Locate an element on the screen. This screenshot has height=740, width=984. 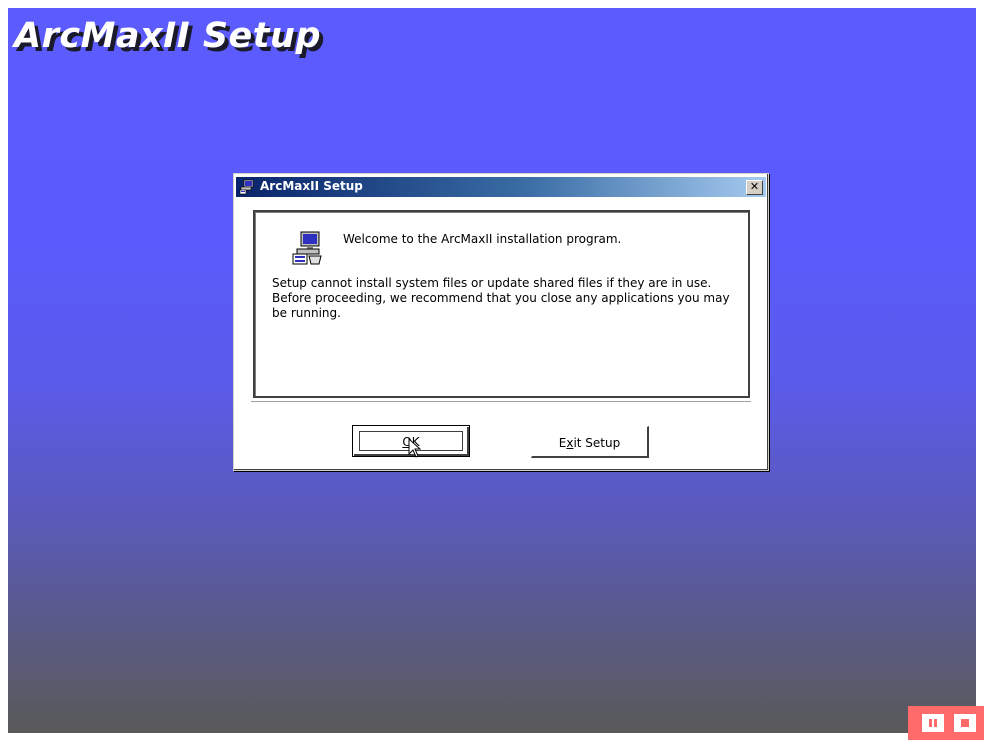
close-icon: ✕ is located at coordinates (754, 186).